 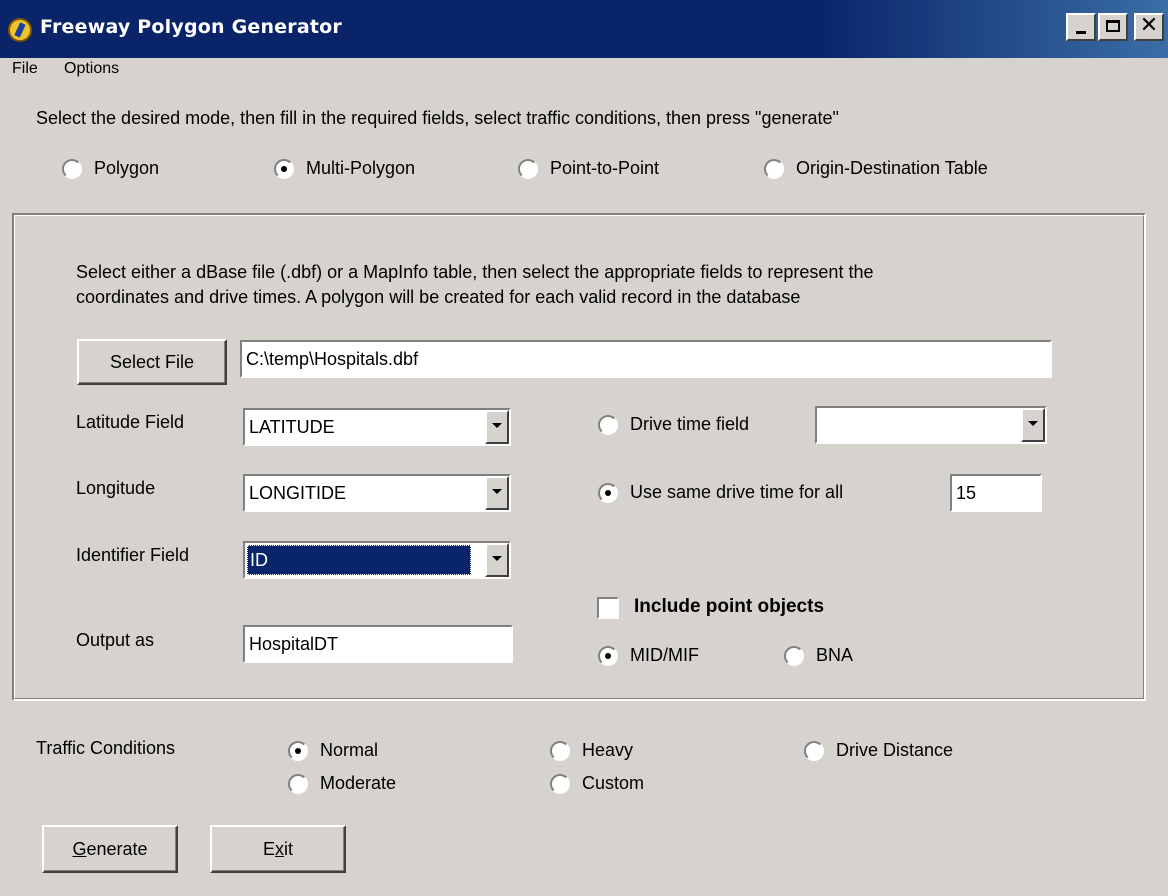 I want to click on format-bna-label: BNA, so click(x=835, y=655).